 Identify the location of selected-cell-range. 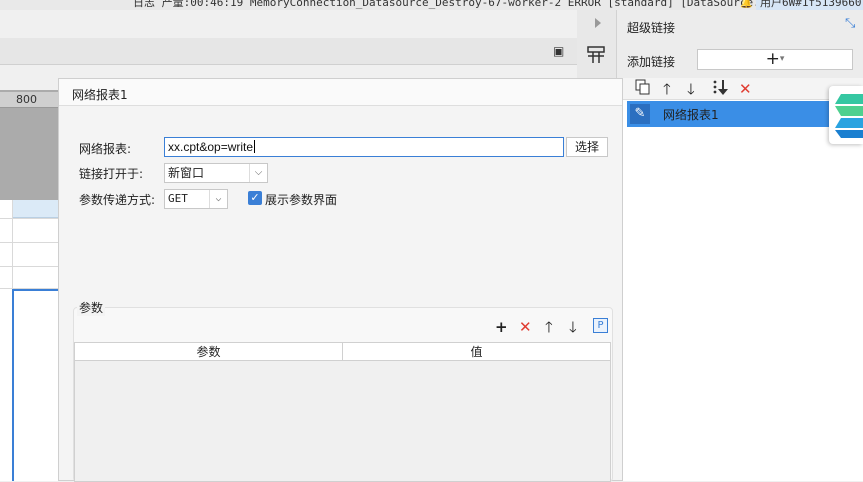
(35, 385).